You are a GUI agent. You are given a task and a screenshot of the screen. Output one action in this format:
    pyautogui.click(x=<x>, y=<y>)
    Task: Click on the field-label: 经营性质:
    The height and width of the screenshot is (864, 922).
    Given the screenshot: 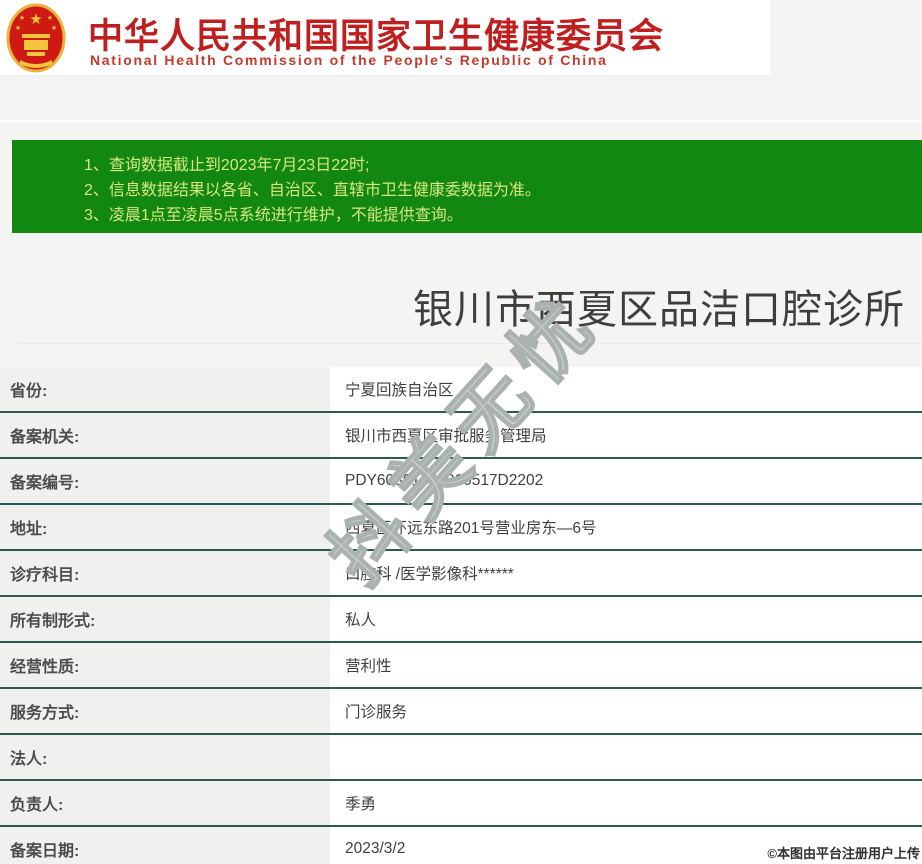 What is the action you would take?
    pyautogui.click(x=165, y=665)
    